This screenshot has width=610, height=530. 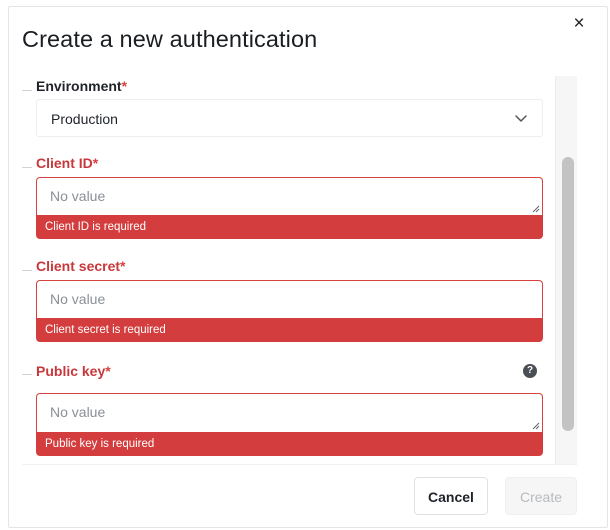 I want to click on client-secret-label-text: Client secret, so click(x=78, y=266).